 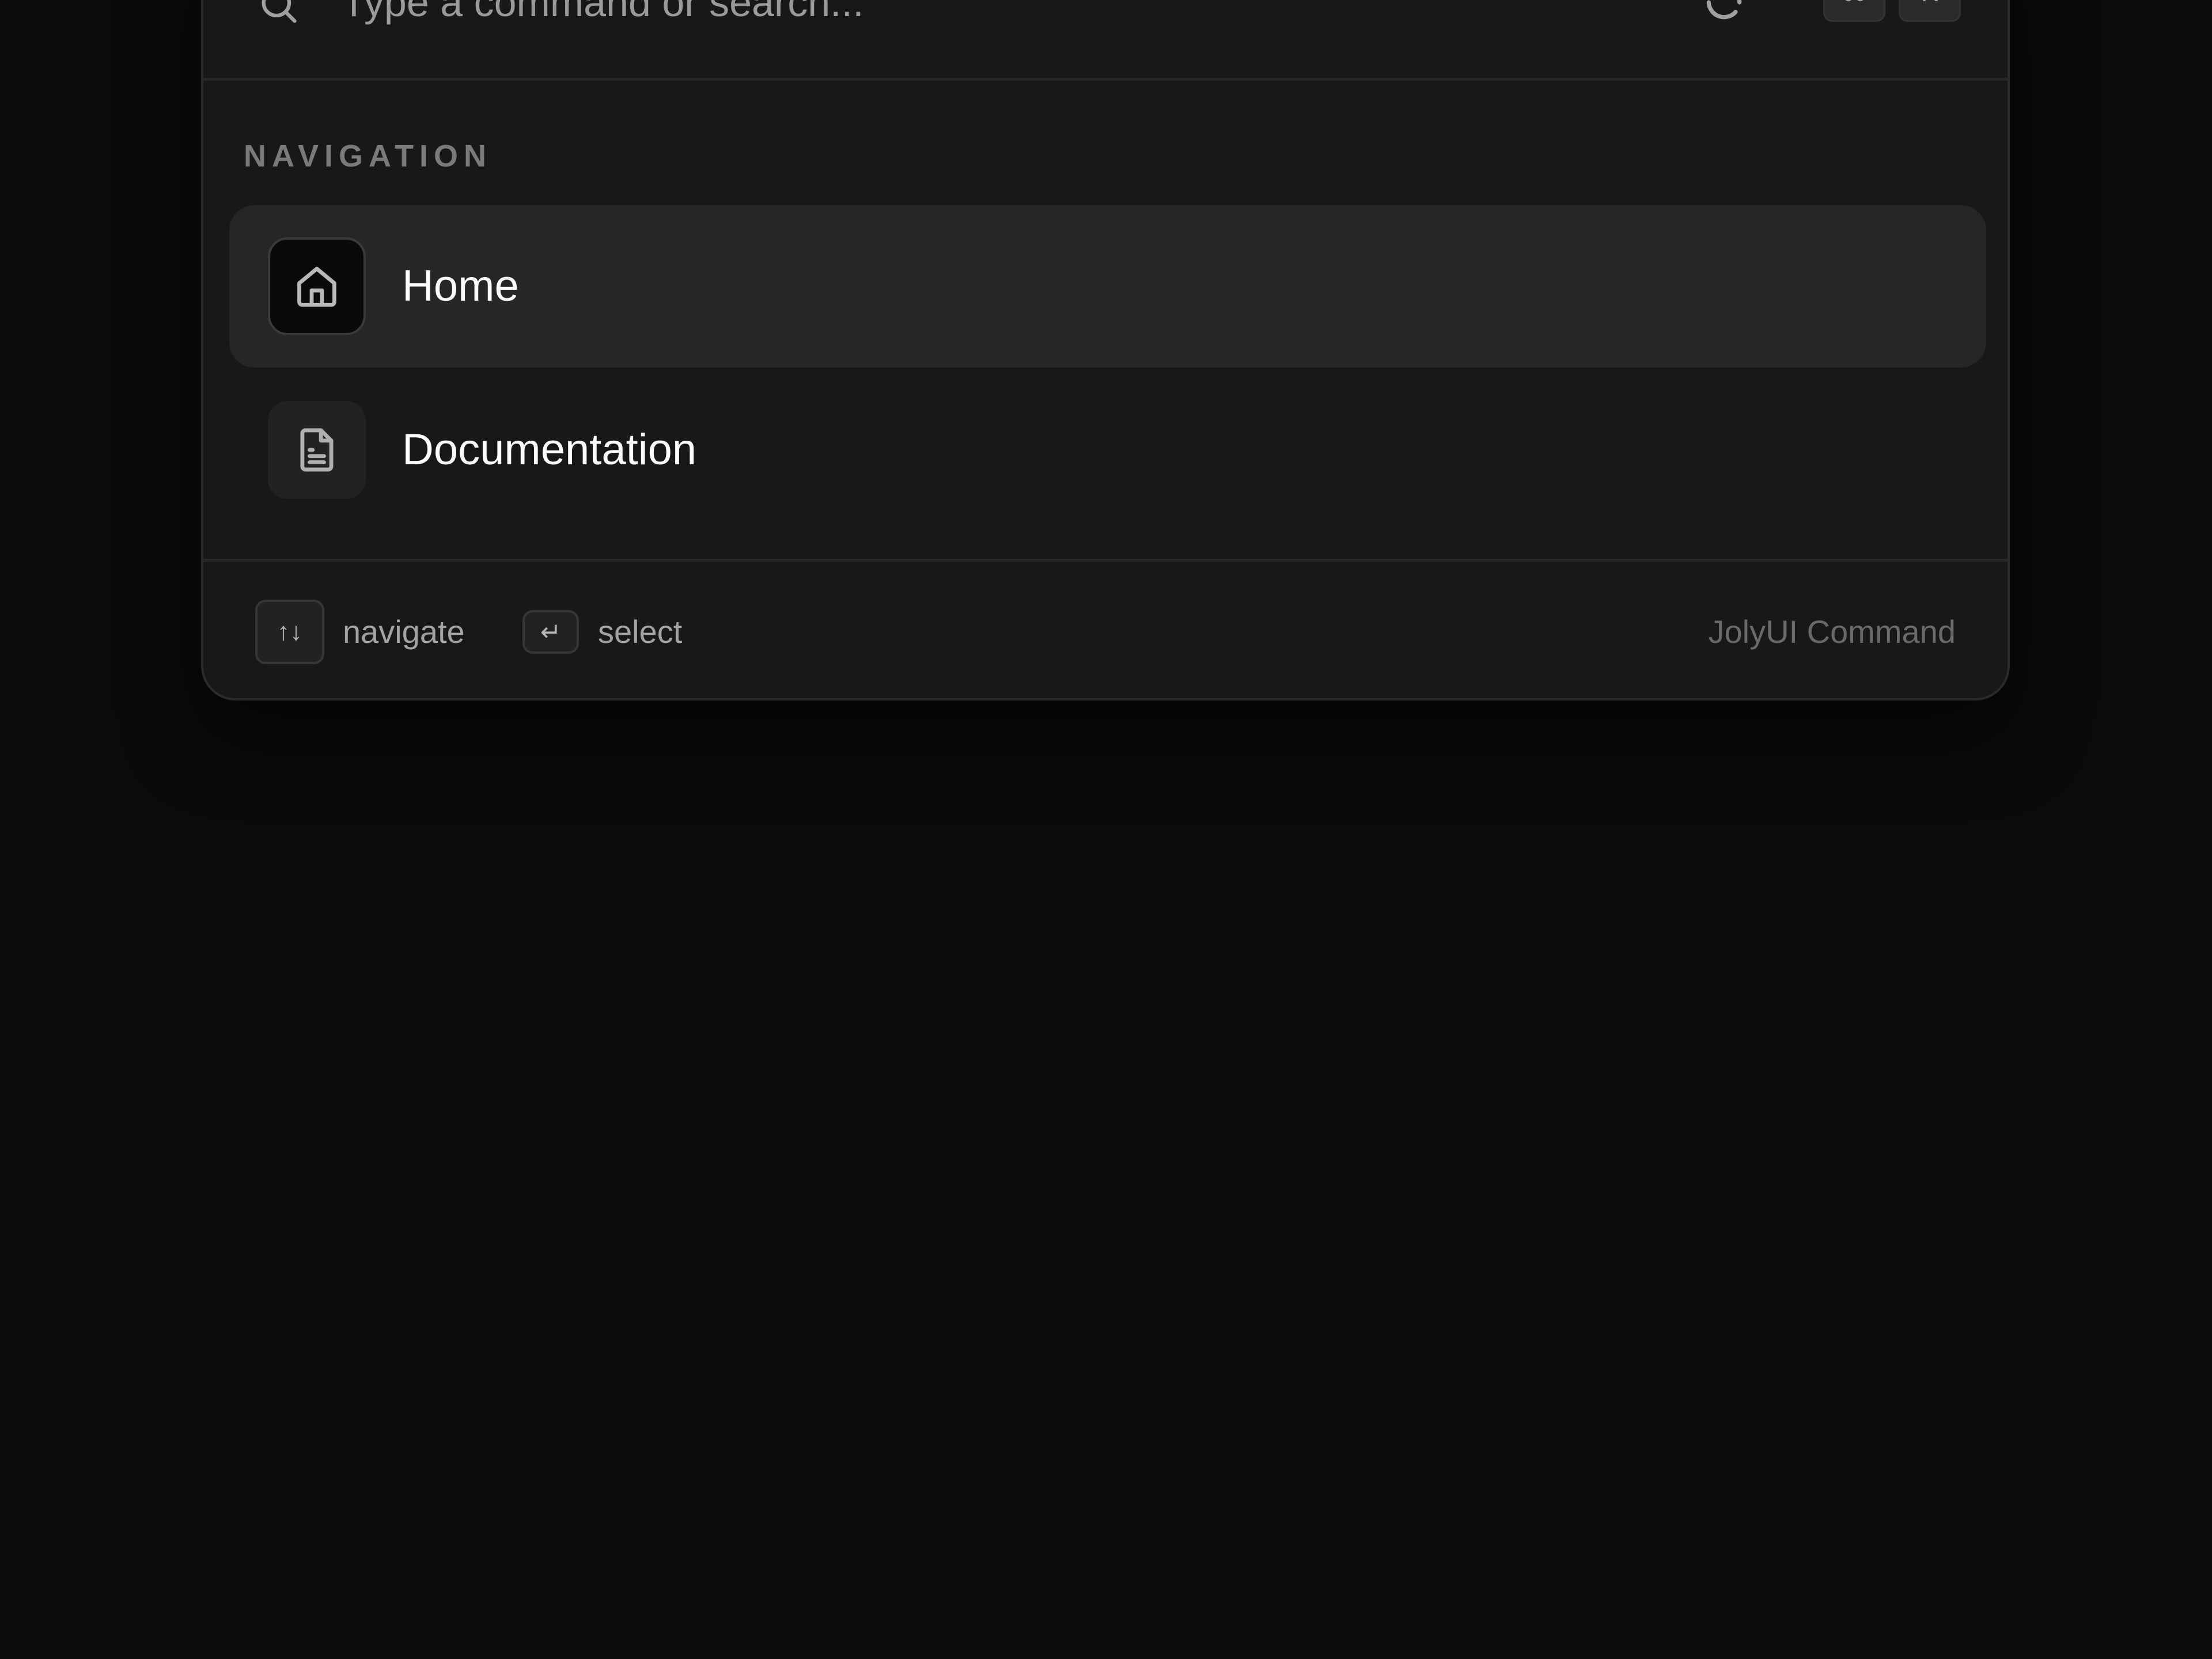 I want to click on home-icon-box, so click(x=317, y=286).